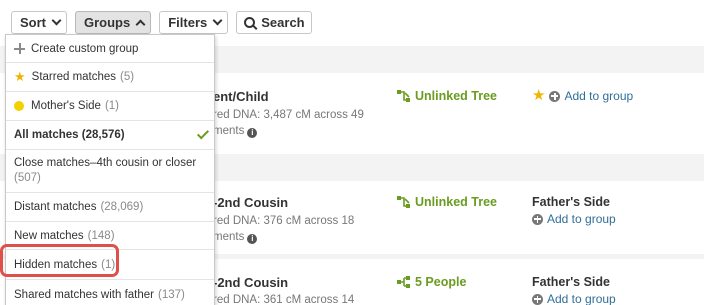  I want to click on menu-item-label: Shared matches with father, so click(84, 295).